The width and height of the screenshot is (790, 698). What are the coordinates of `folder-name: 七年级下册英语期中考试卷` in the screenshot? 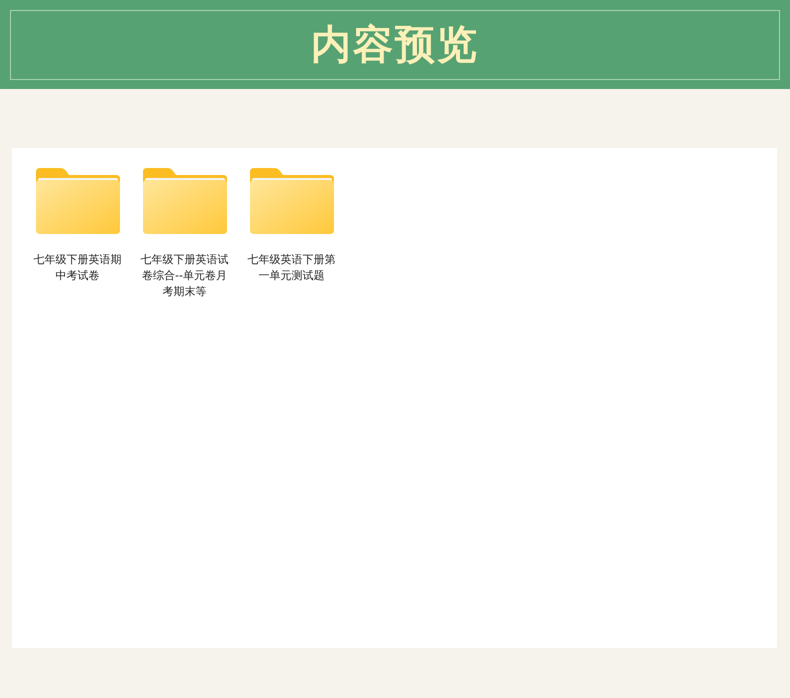 It's located at (77, 268).